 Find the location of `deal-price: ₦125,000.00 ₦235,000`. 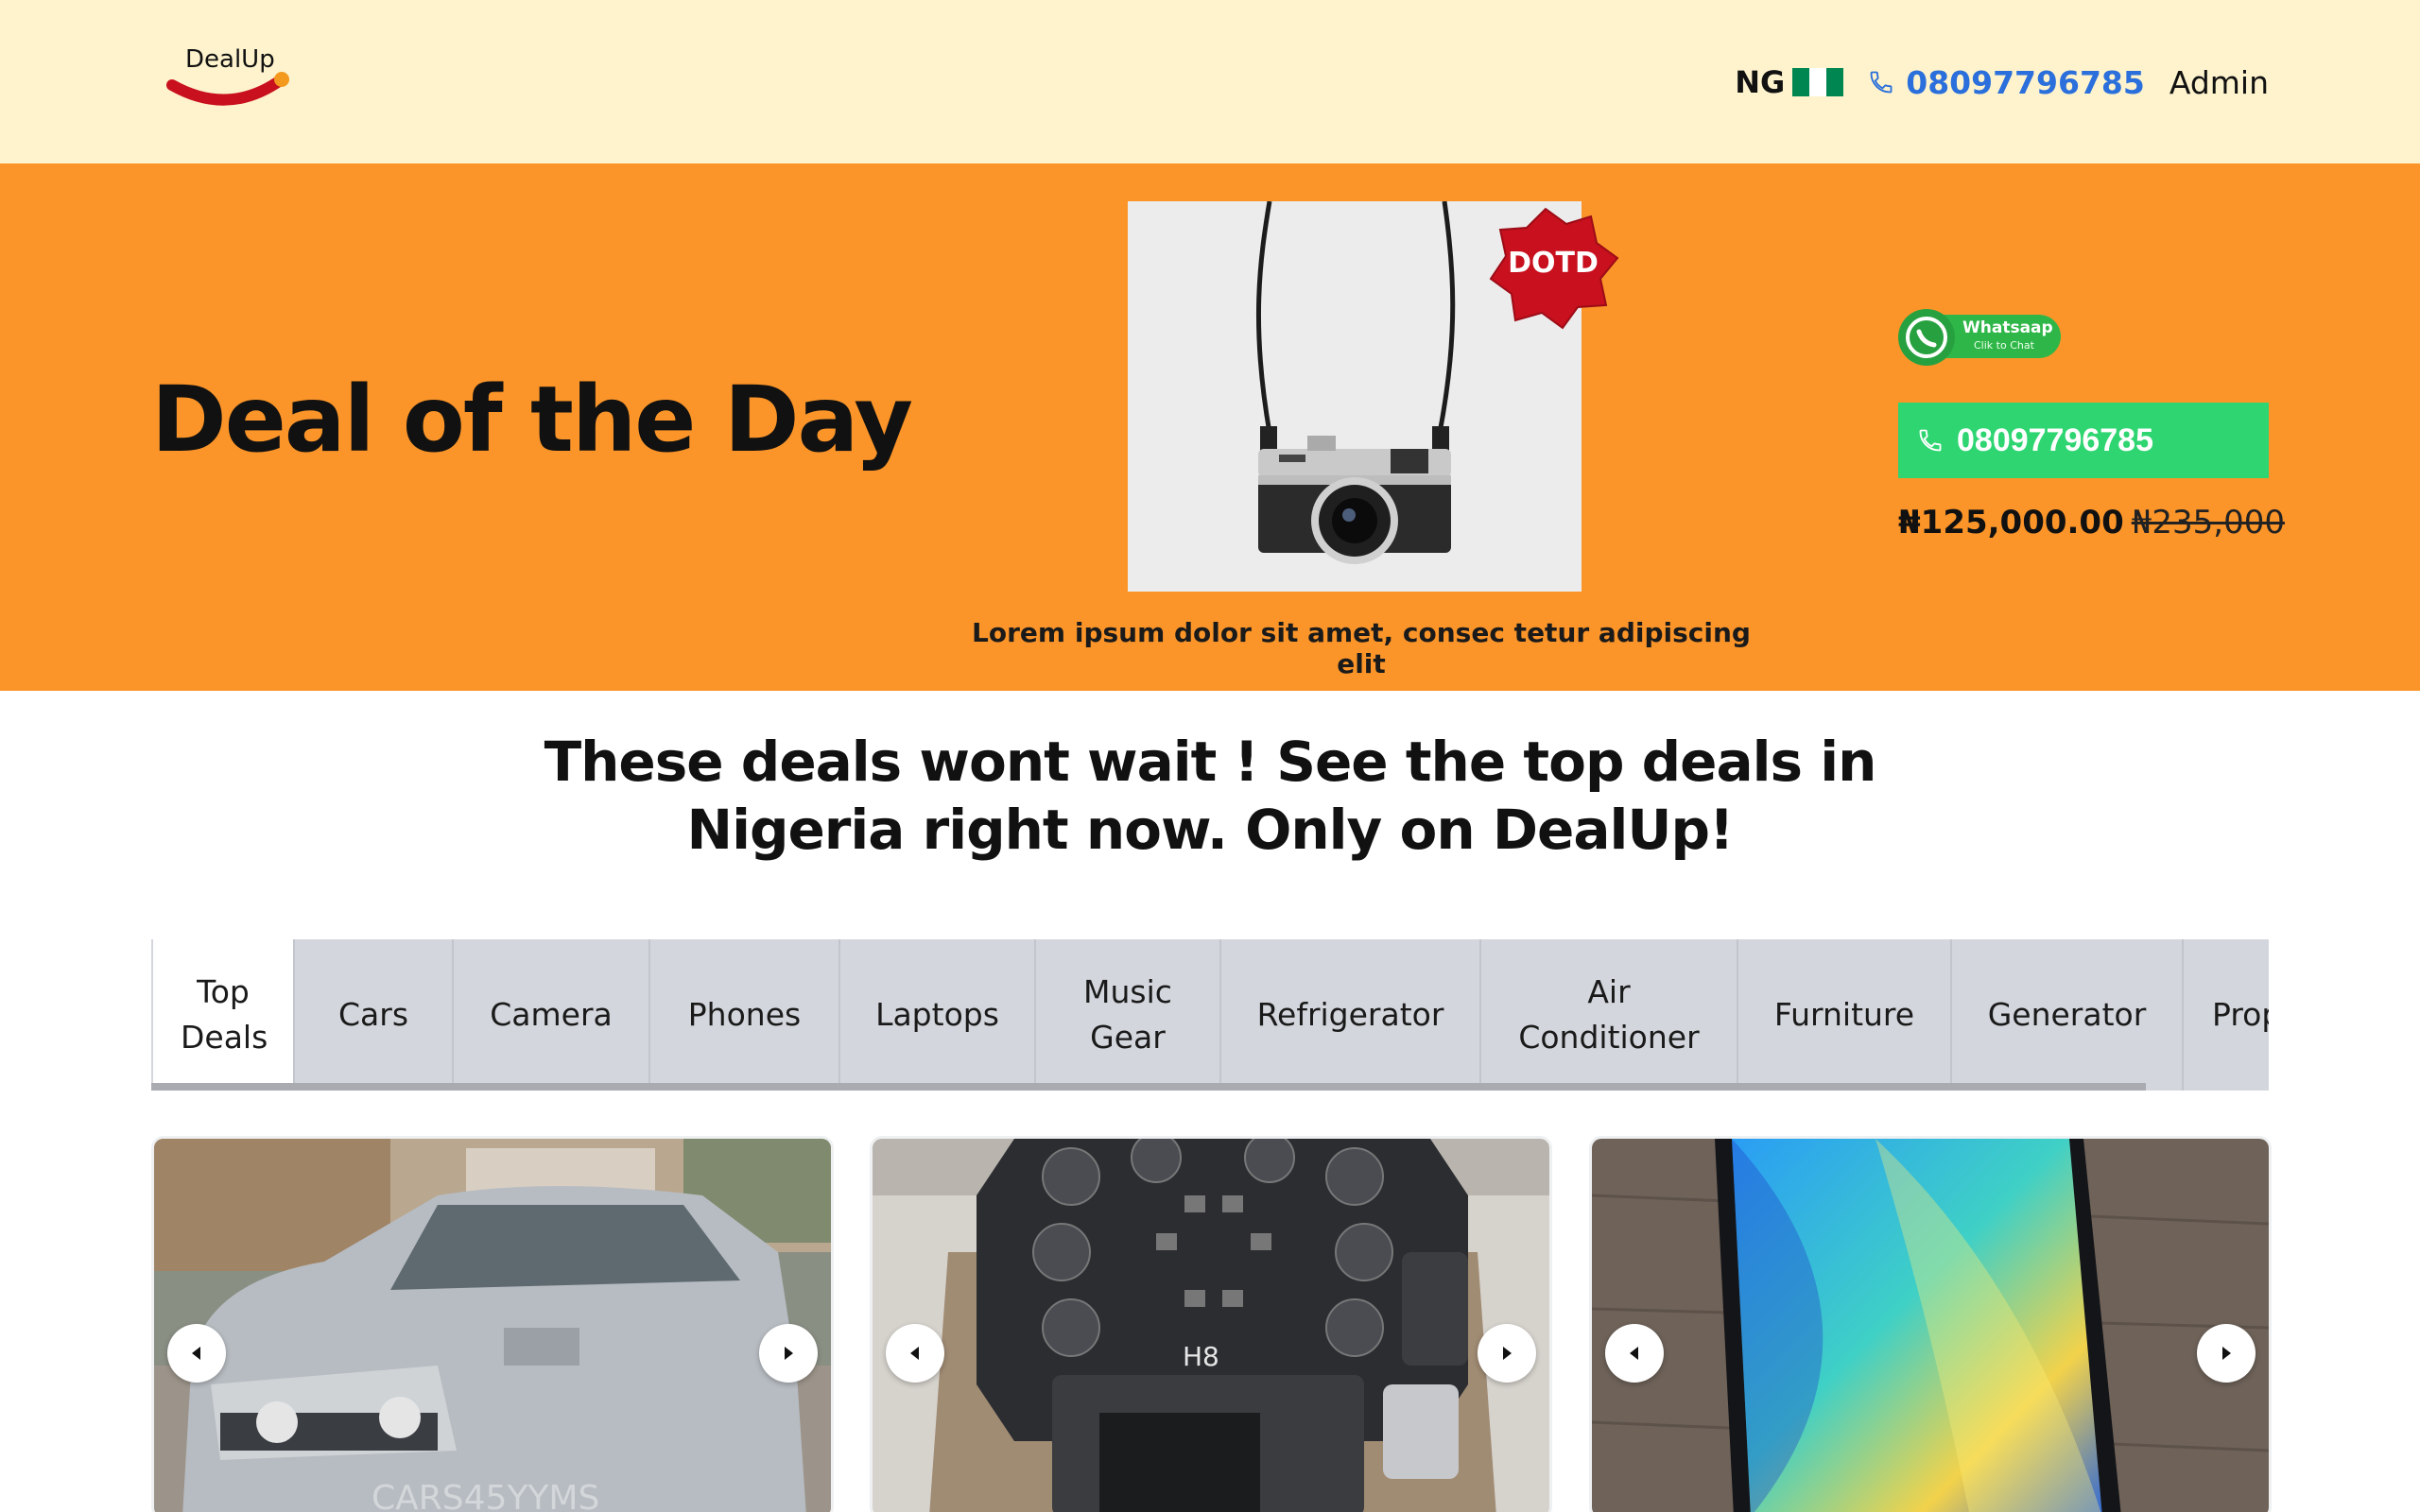

deal-price: ₦125,000.00 ₦235,000 is located at coordinates (2091, 522).